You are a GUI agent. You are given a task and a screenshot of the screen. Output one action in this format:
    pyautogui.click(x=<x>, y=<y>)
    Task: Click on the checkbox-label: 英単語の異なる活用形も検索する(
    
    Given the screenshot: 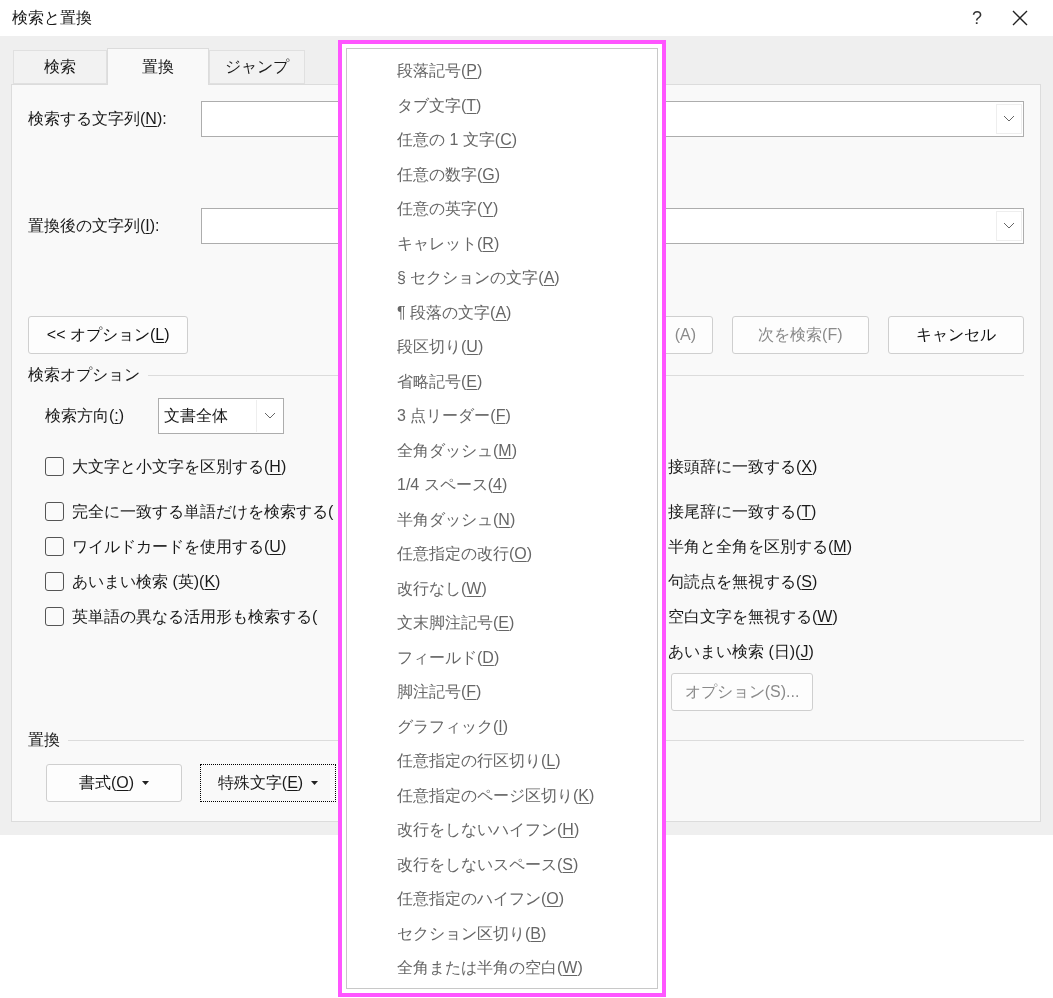 What is the action you would take?
    pyautogui.click(x=195, y=616)
    